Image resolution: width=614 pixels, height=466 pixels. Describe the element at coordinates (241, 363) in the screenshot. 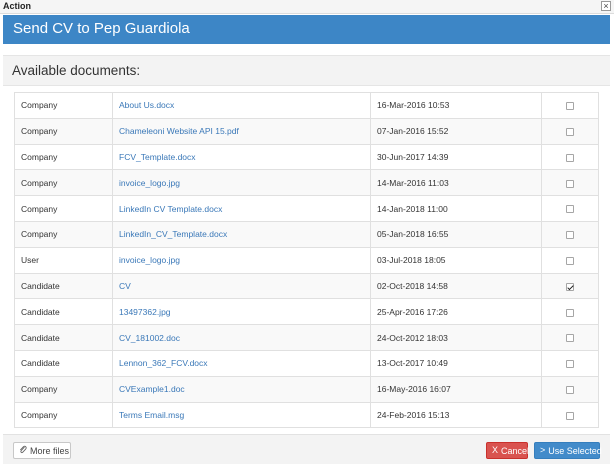

I see `document-link: Lennon_362_FCV.docx` at that location.